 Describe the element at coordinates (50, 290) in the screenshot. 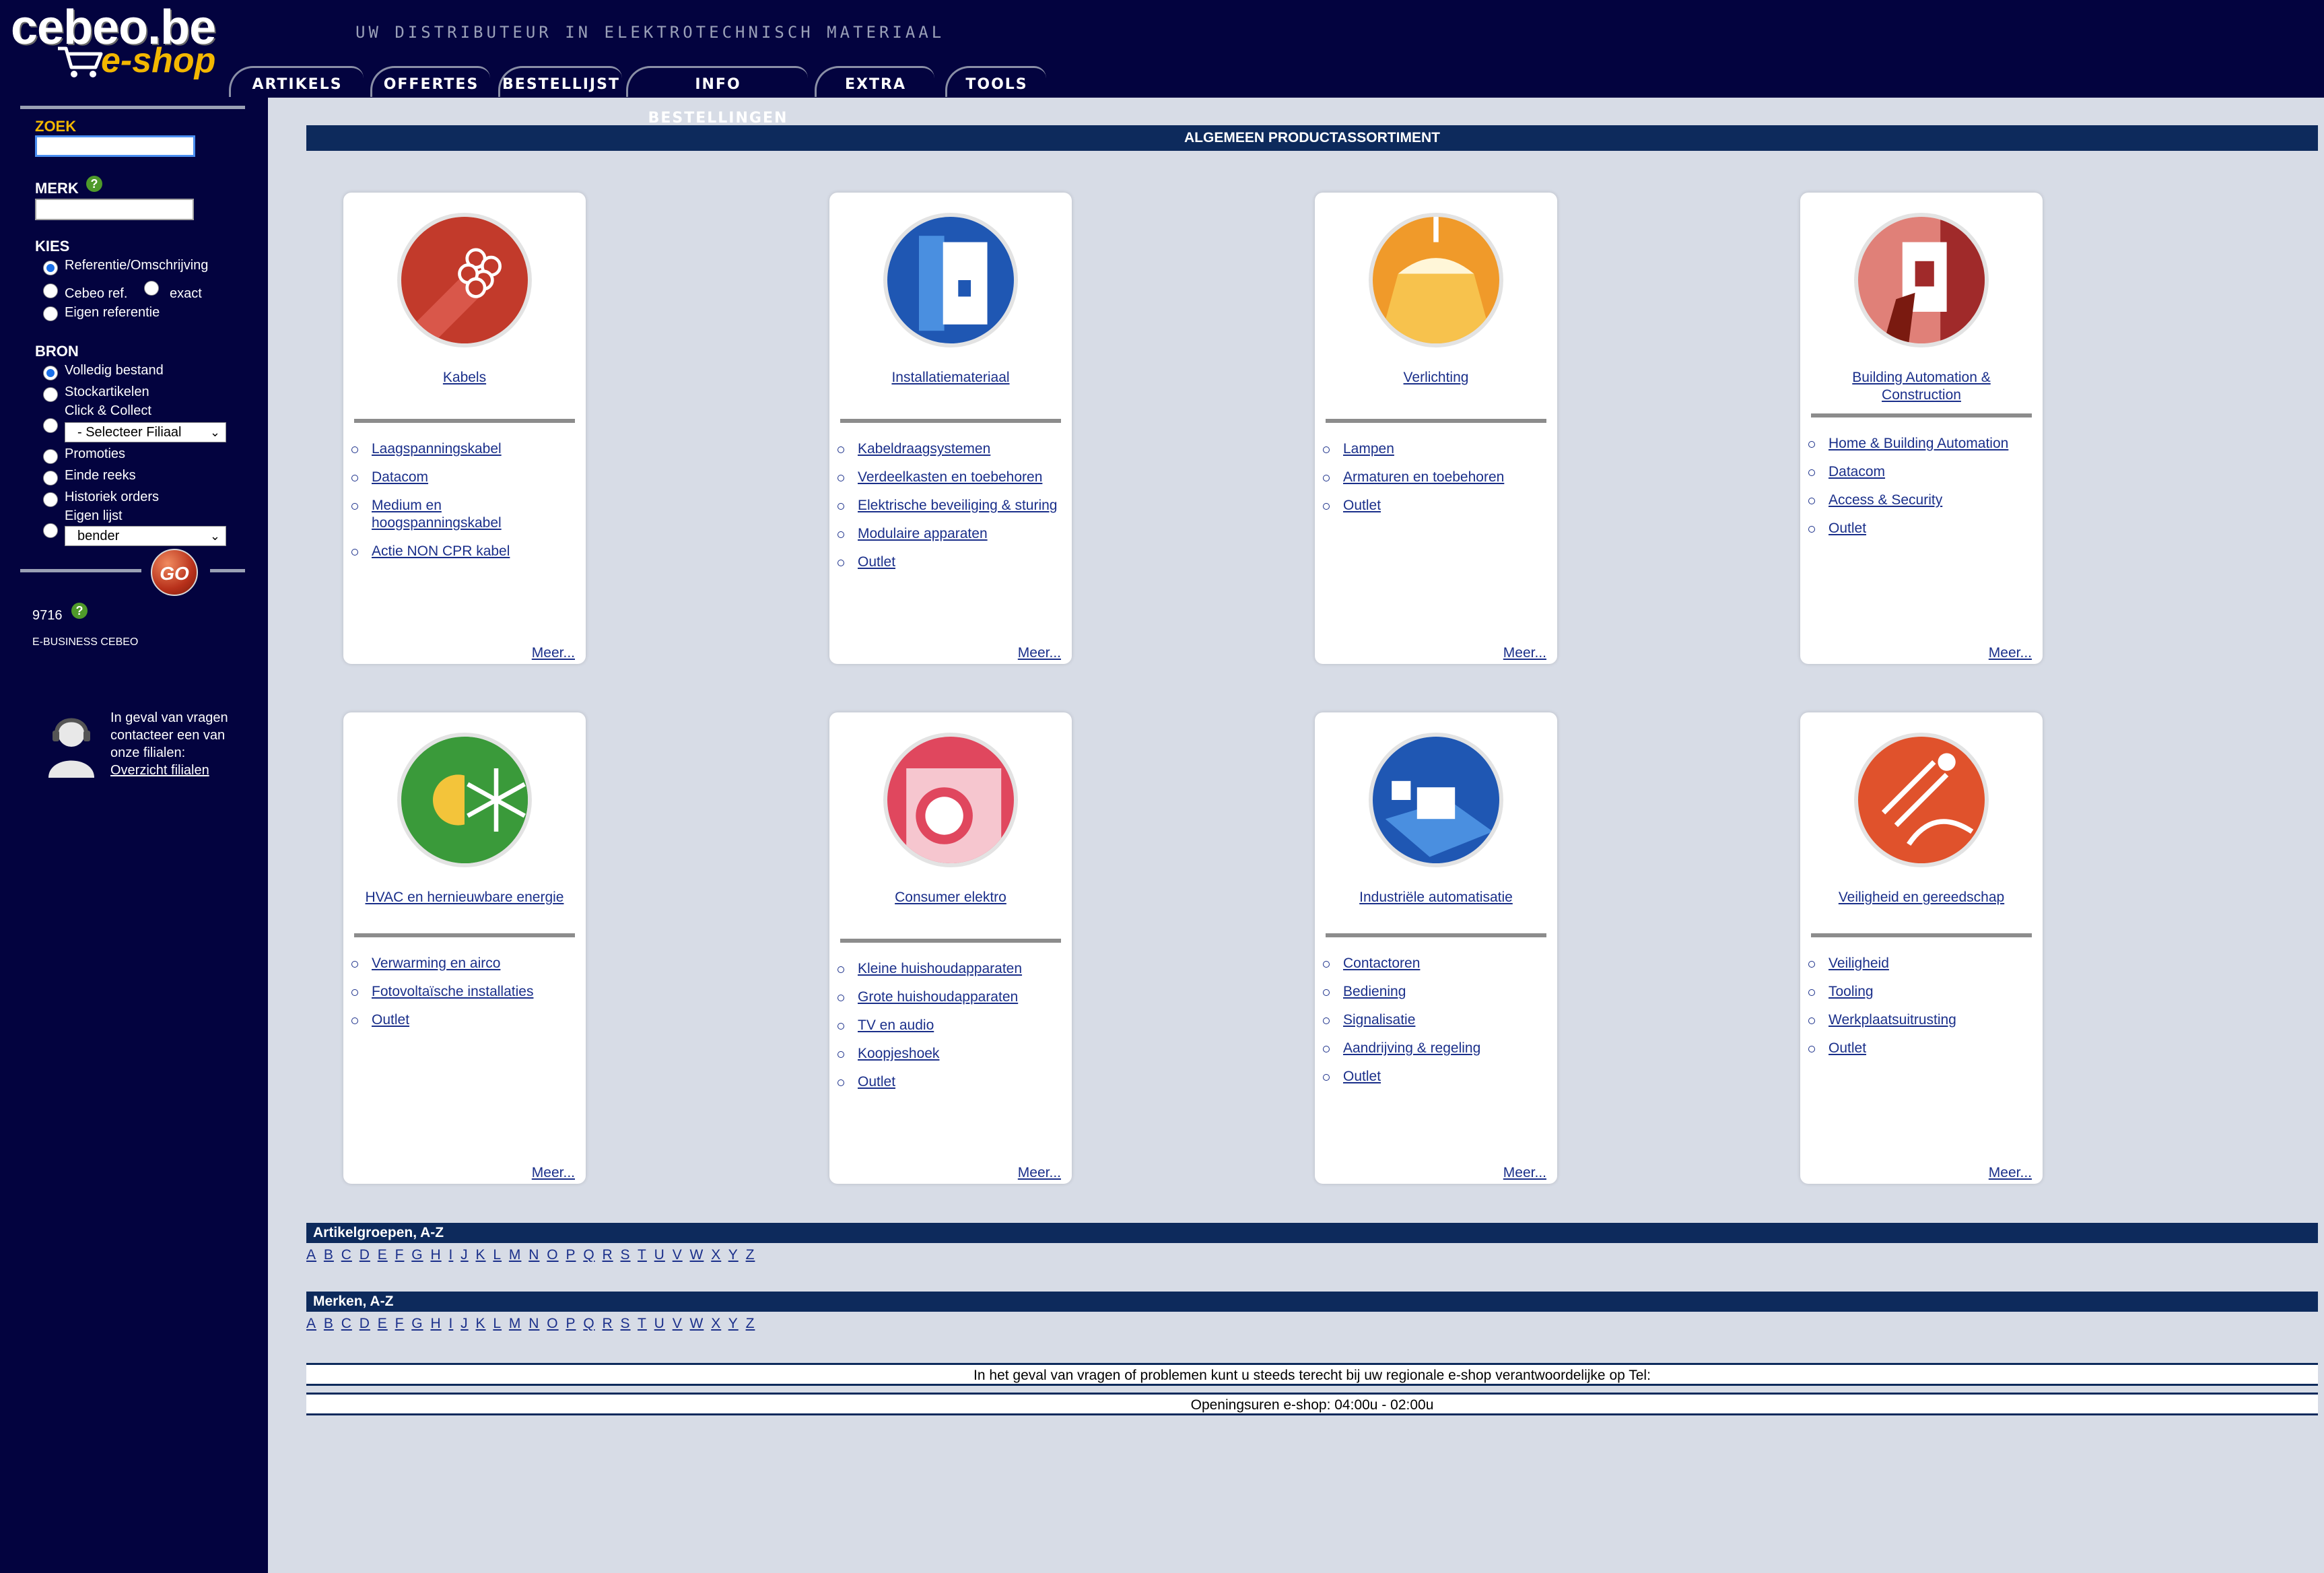

I see `radio-cebeo-ref` at that location.